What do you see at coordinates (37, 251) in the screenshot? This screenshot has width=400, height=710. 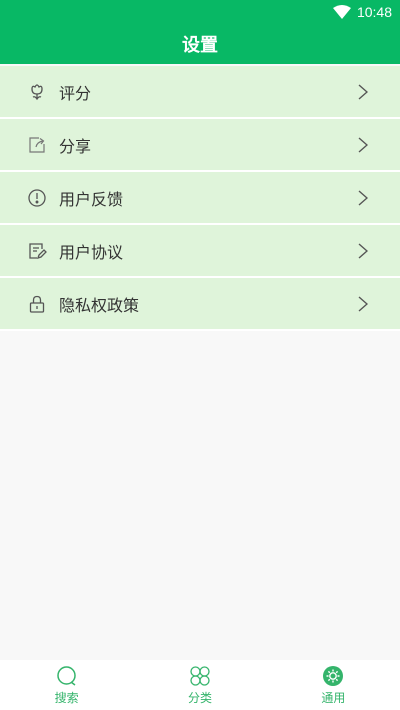 I see `document-edit-icon` at bounding box center [37, 251].